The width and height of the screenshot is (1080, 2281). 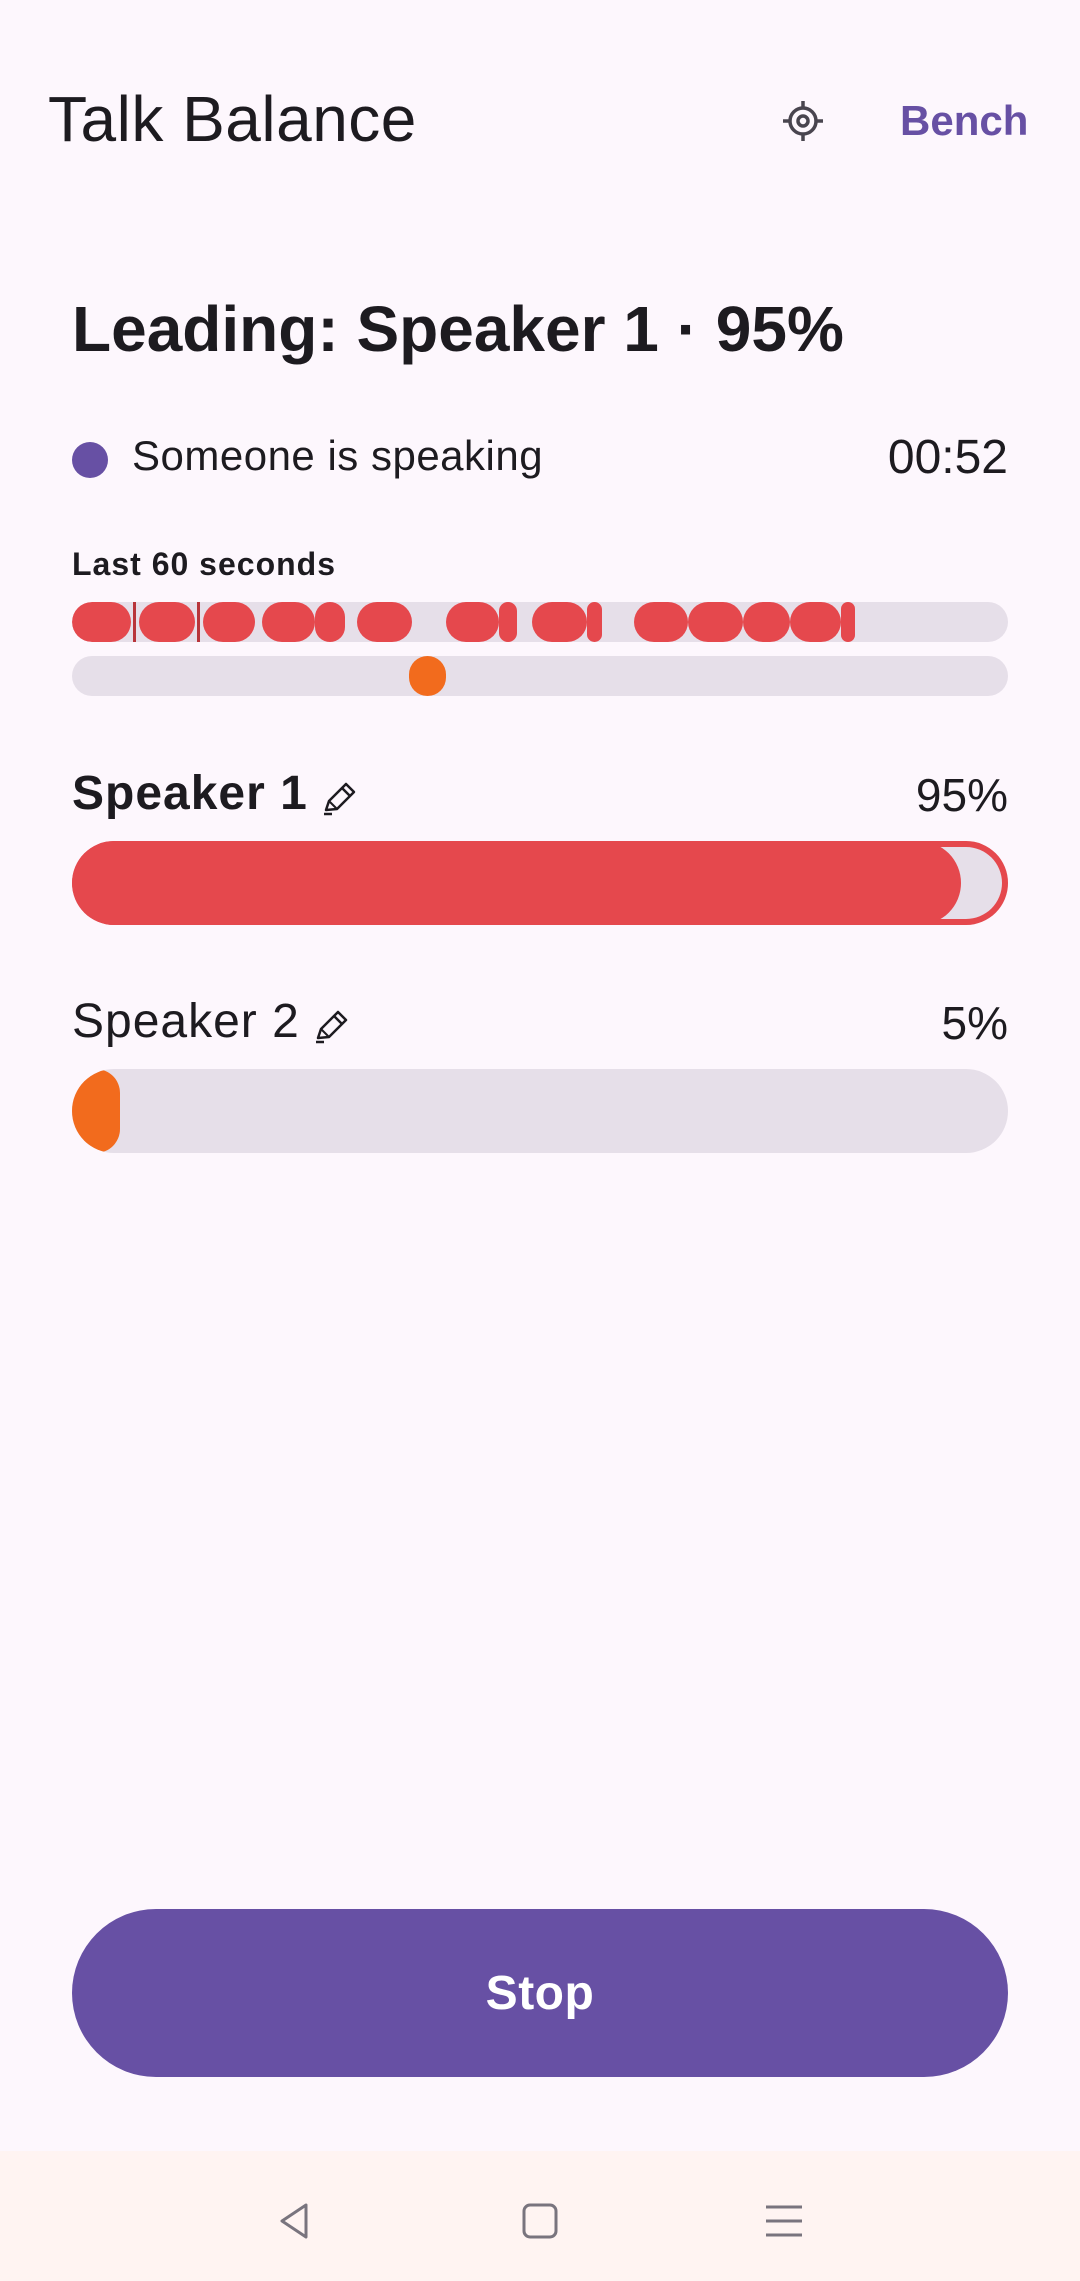 I want to click on back-icon, so click(x=294, y=2221).